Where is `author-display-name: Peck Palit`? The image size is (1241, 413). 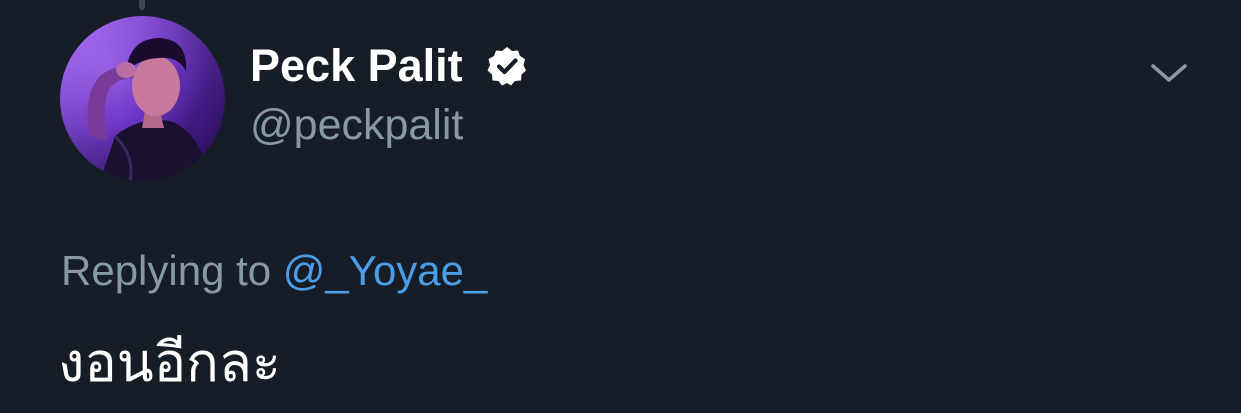
author-display-name: Peck Palit is located at coordinates (356, 66).